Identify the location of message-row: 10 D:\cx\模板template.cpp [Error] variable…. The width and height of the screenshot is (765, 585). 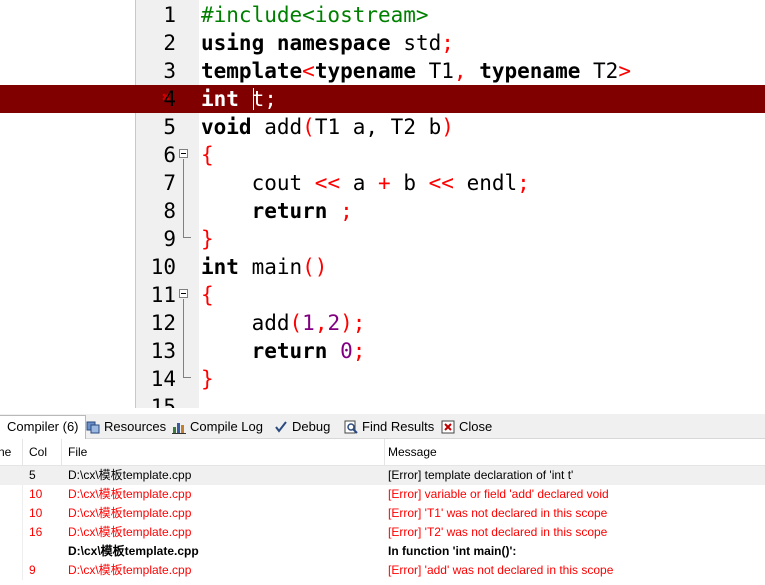
(382, 494).